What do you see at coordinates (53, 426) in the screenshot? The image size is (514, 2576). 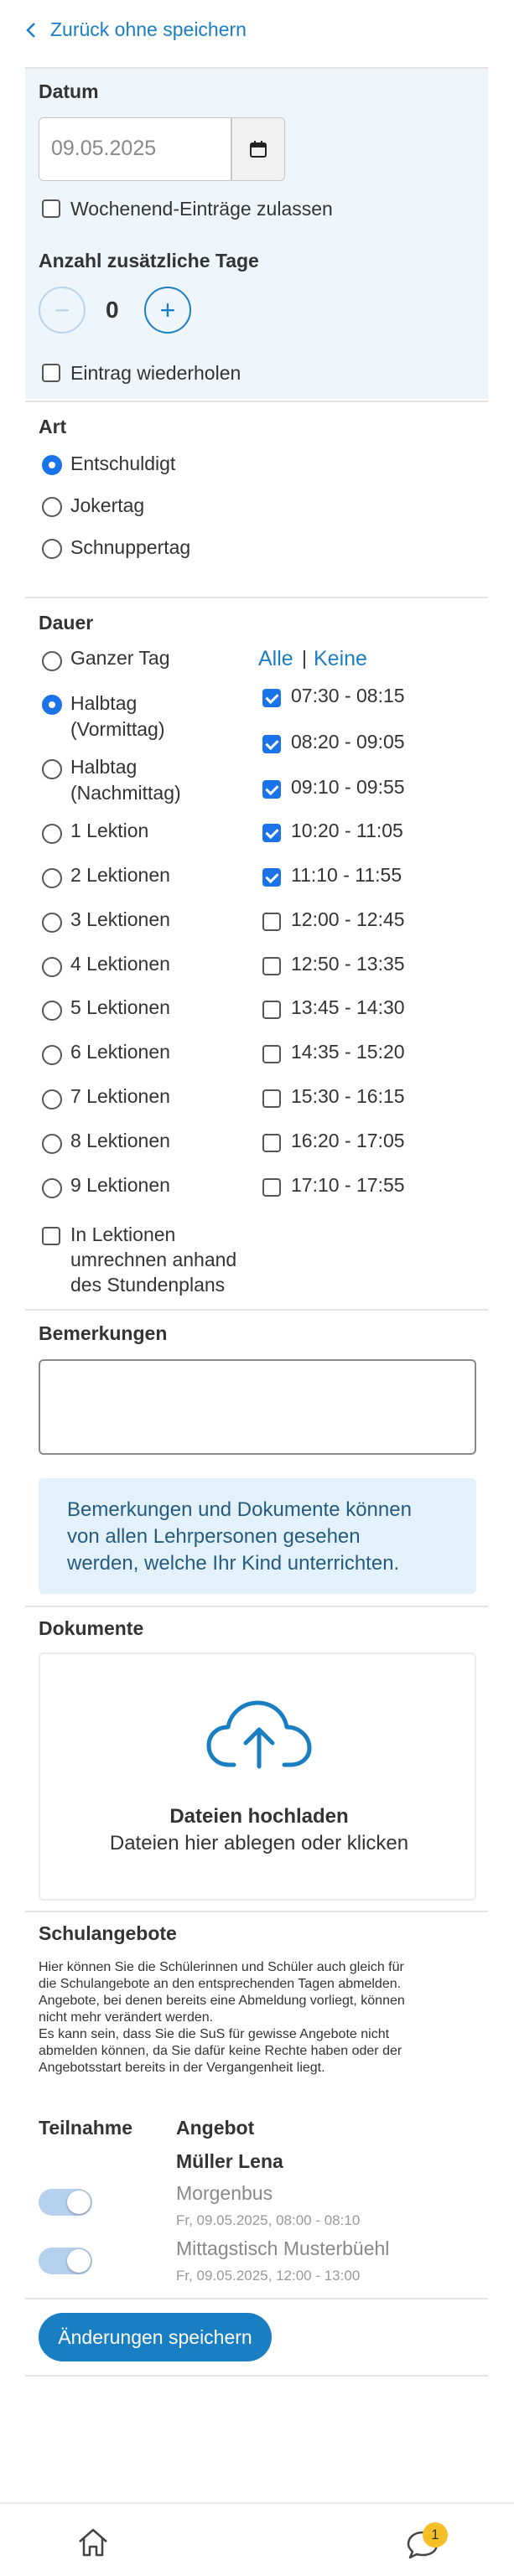 I see `art-label: Art` at bounding box center [53, 426].